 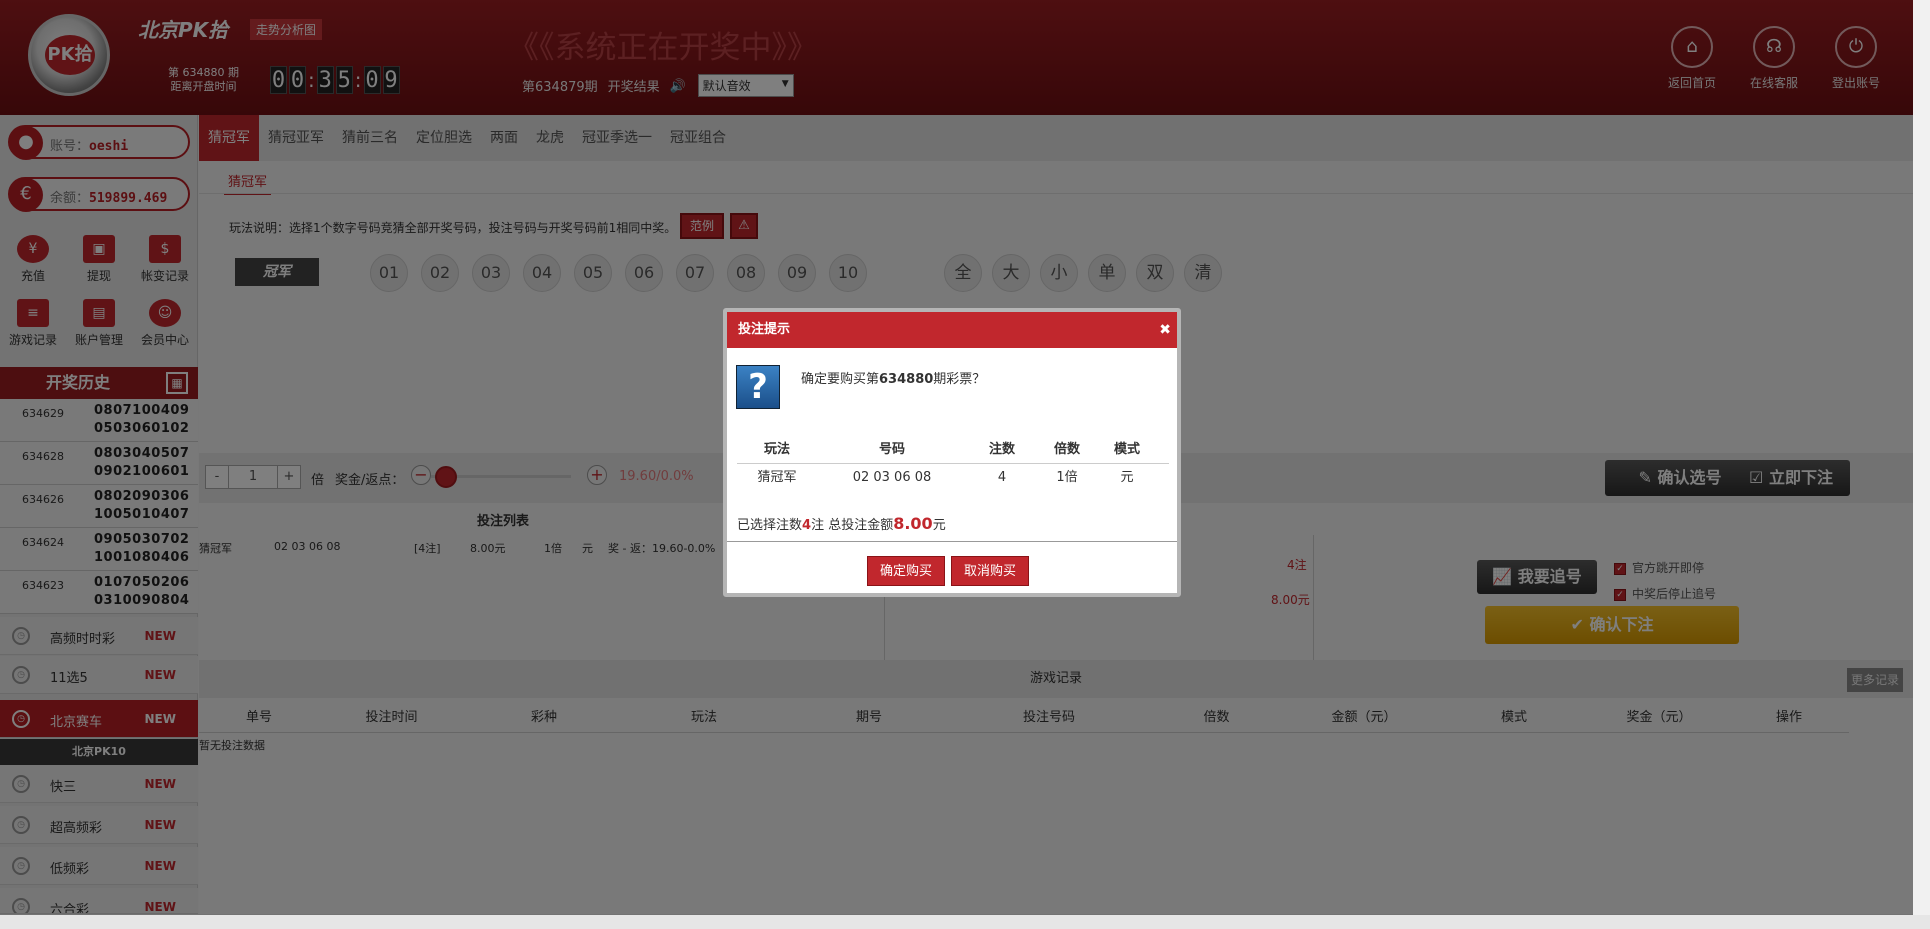 I want to click on summary-amount: 8.00, so click(x=913, y=523).